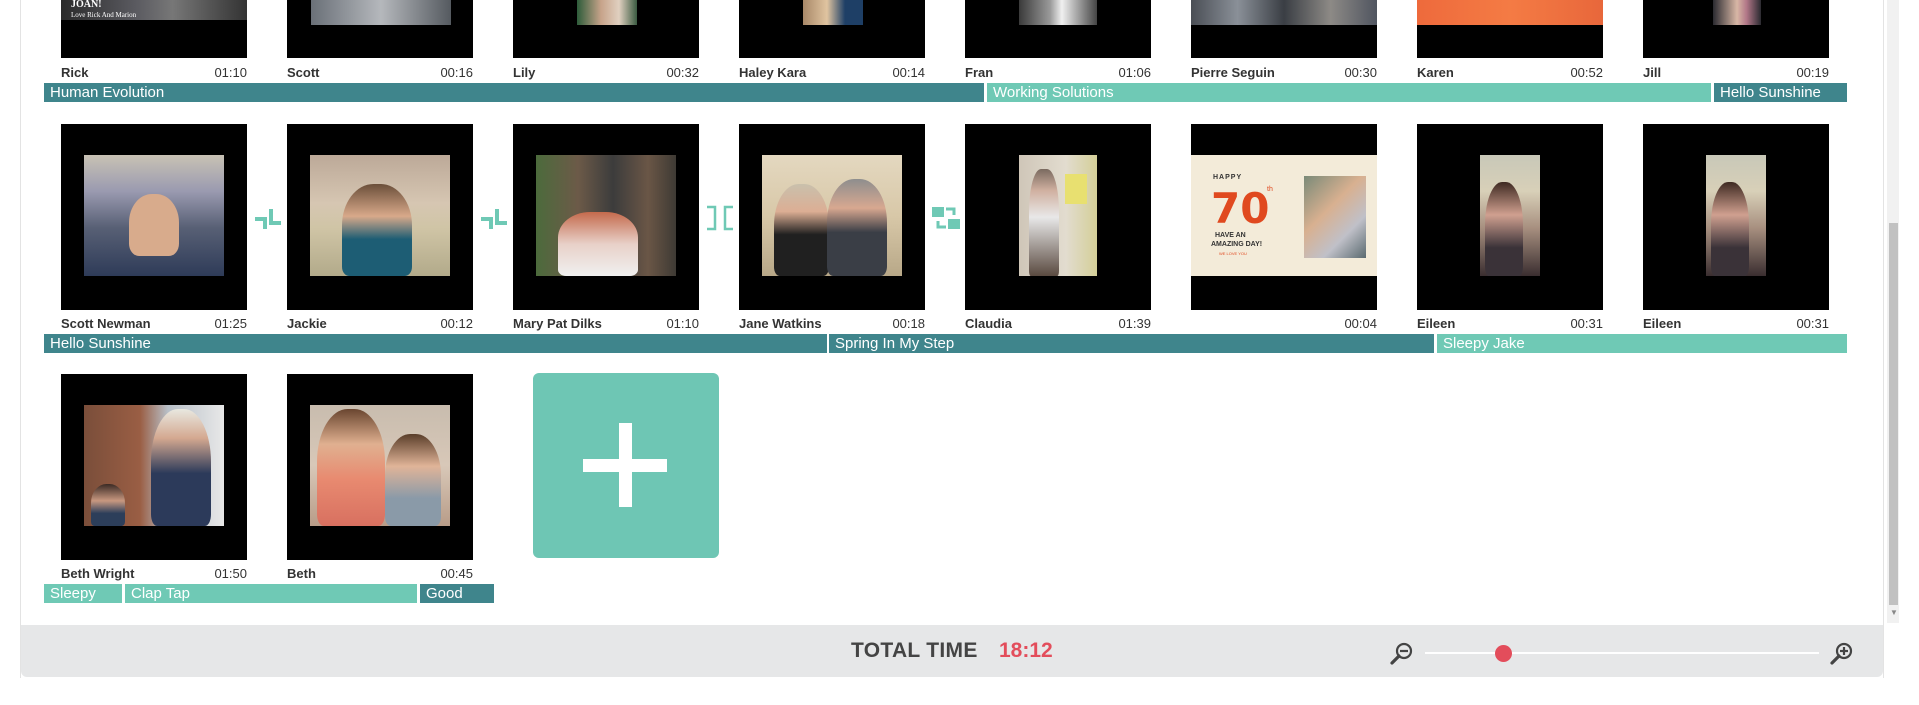  Describe the element at coordinates (271, 593) in the screenshot. I see `music-track: Clap Tap` at that location.